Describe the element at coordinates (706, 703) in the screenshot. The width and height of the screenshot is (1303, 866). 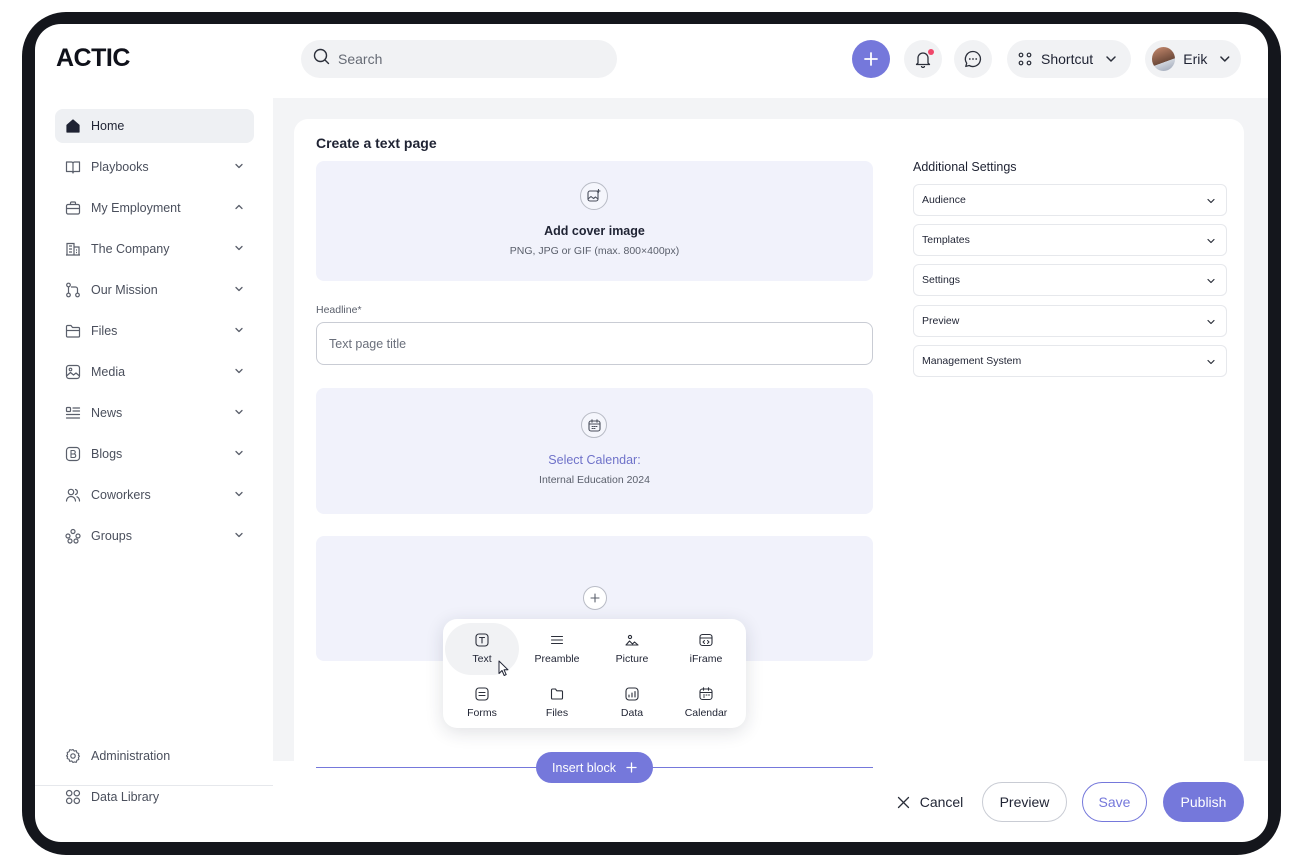
I see `block-option-calendar: Calendar` at that location.